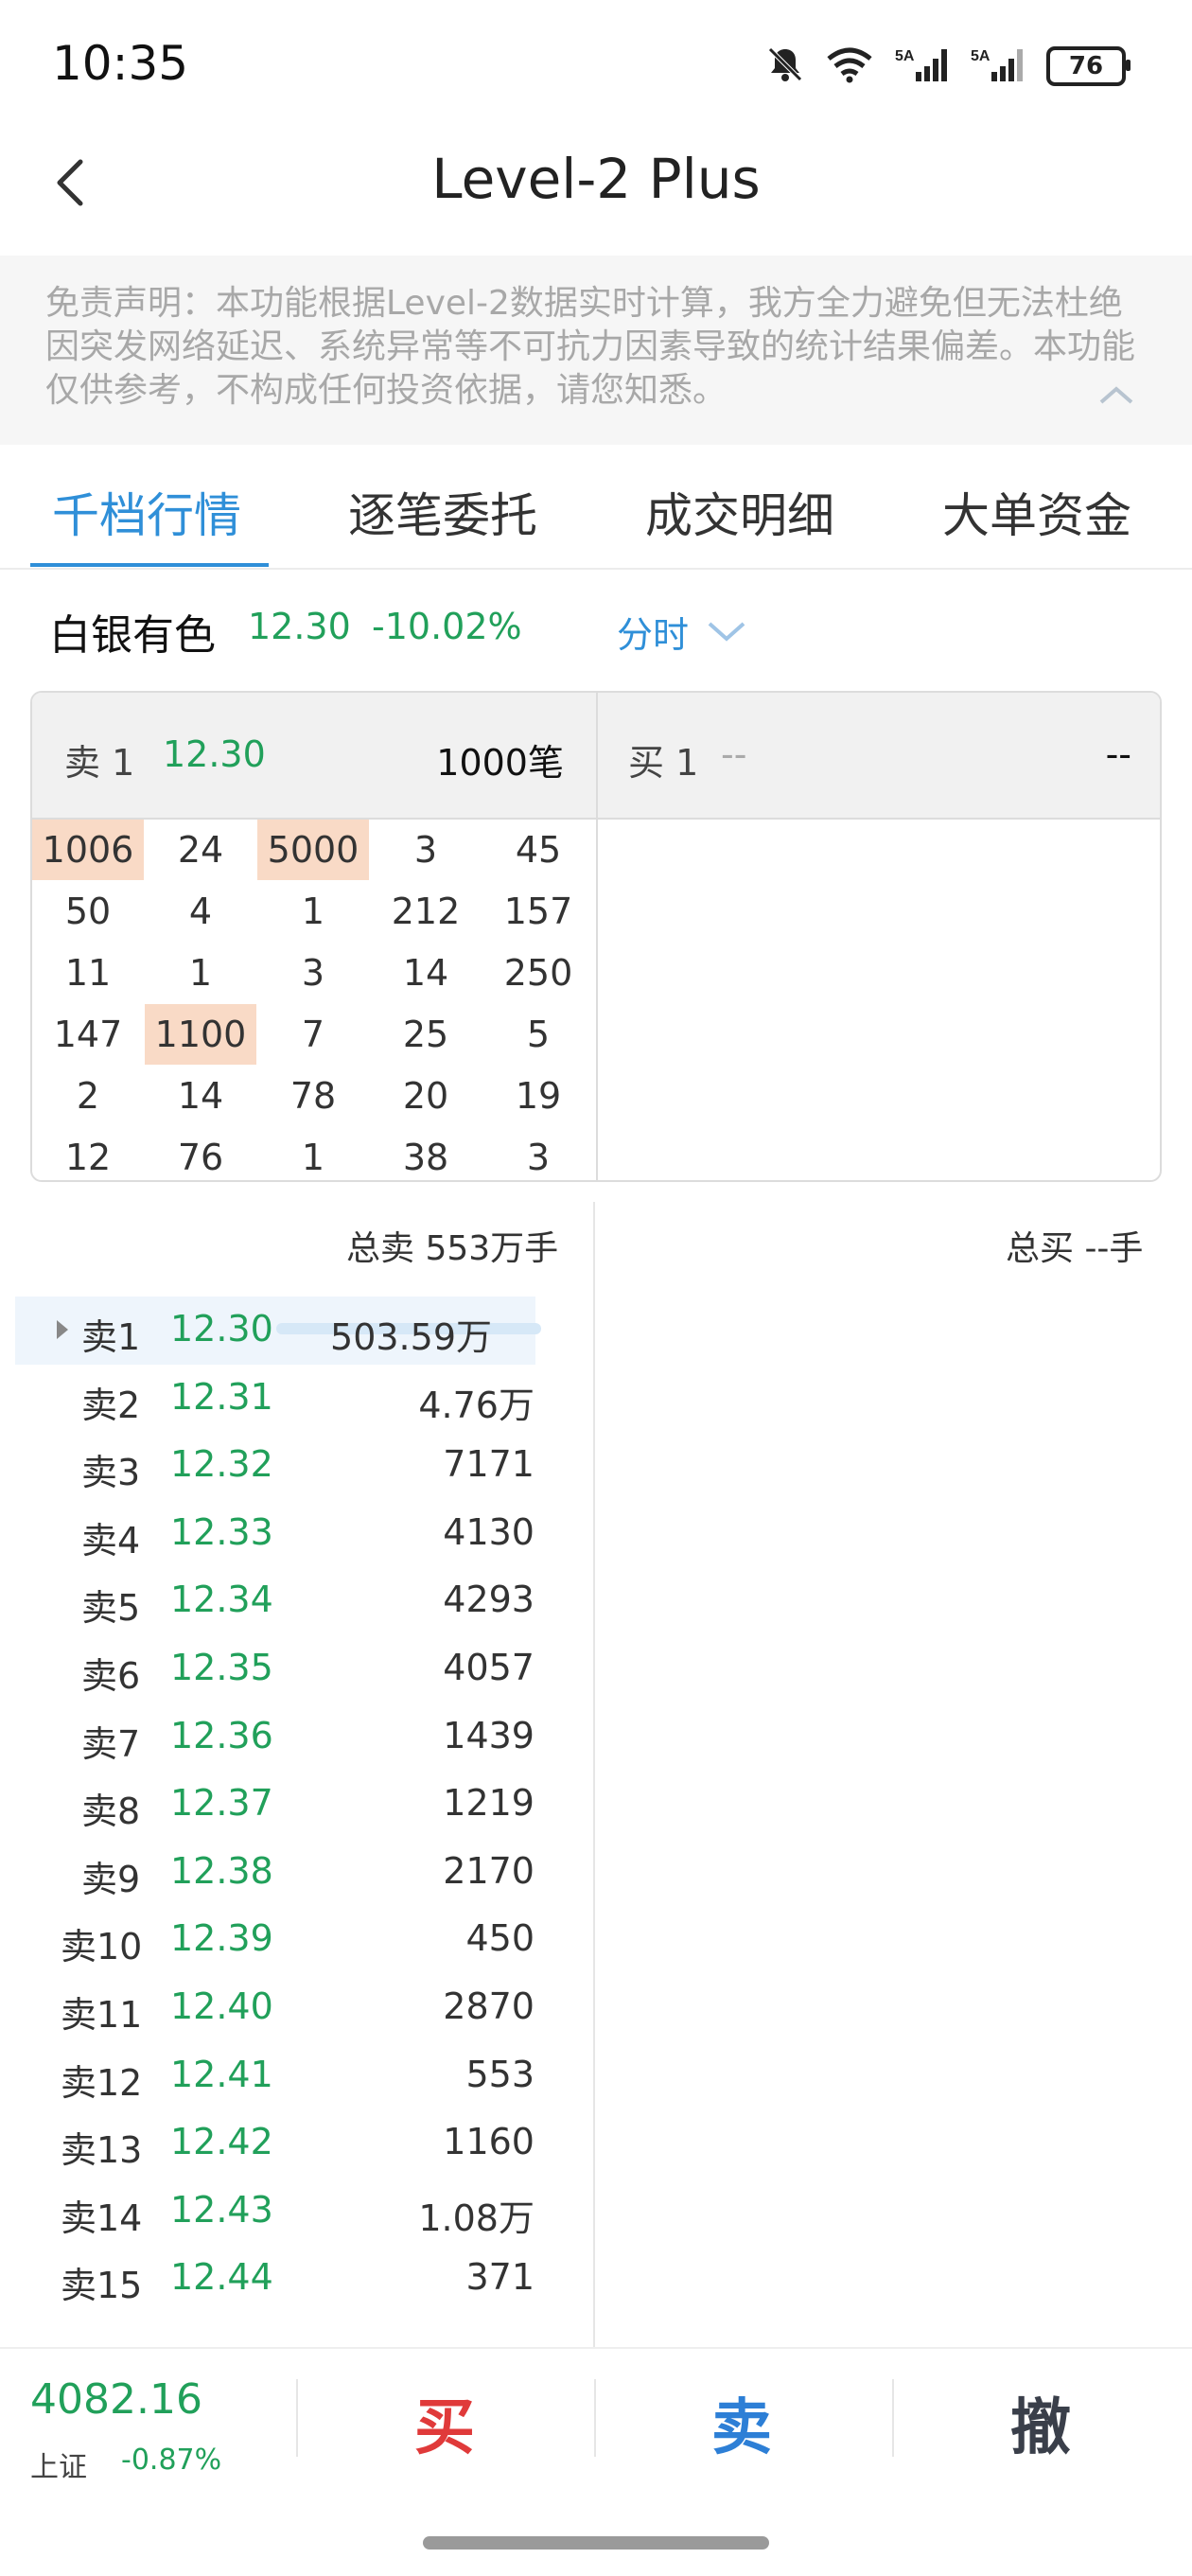 This screenshot has height=2576, width=1192. What do you see at coordinates (296, 1805) in the screenshot?
I see `depth-row: 卖8 12.37 1219` at bounding box center [296, 1805].